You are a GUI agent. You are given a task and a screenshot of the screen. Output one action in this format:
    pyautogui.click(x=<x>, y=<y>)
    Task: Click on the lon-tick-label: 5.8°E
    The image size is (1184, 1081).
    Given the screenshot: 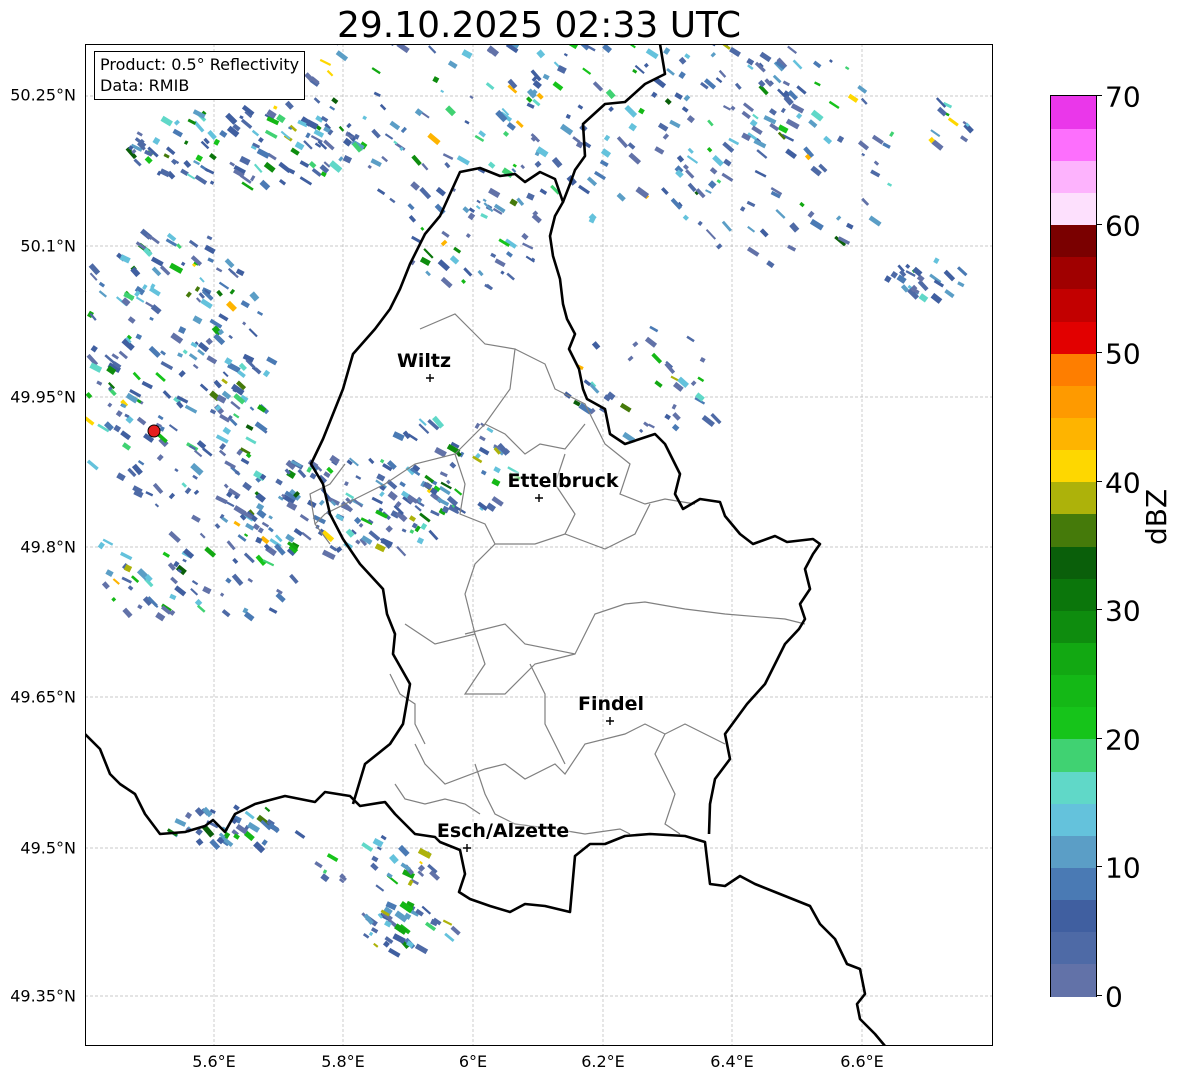 What is the action you would take?
    pyautogui.click(x=343, y=1061)
    